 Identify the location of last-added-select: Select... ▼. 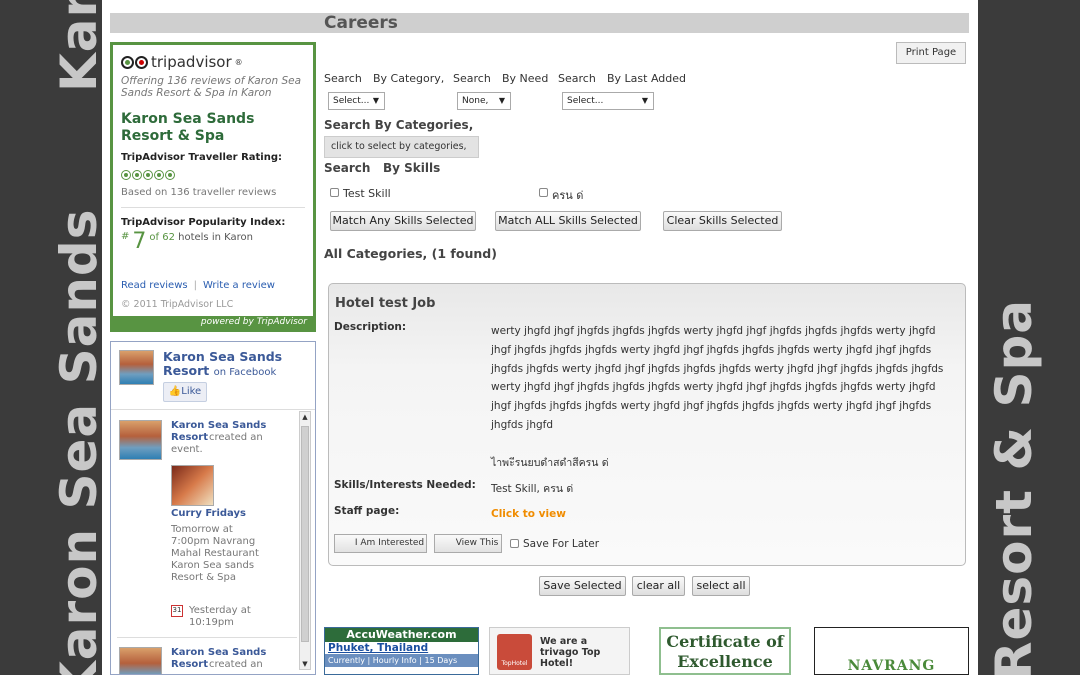
(608, 101).